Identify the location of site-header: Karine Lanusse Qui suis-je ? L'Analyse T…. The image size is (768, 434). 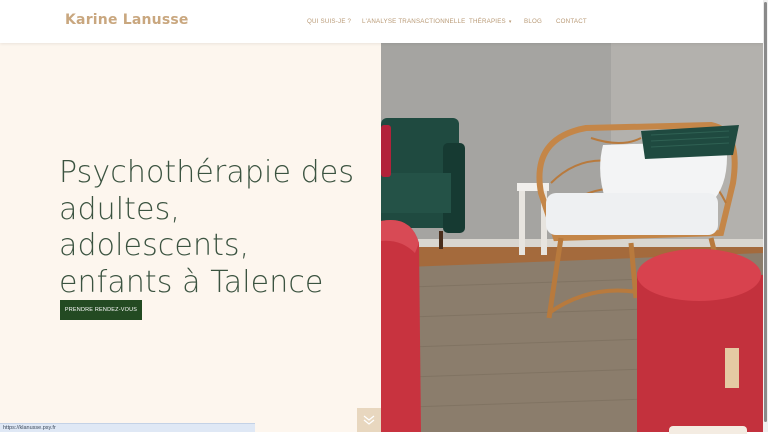
(381, 21).